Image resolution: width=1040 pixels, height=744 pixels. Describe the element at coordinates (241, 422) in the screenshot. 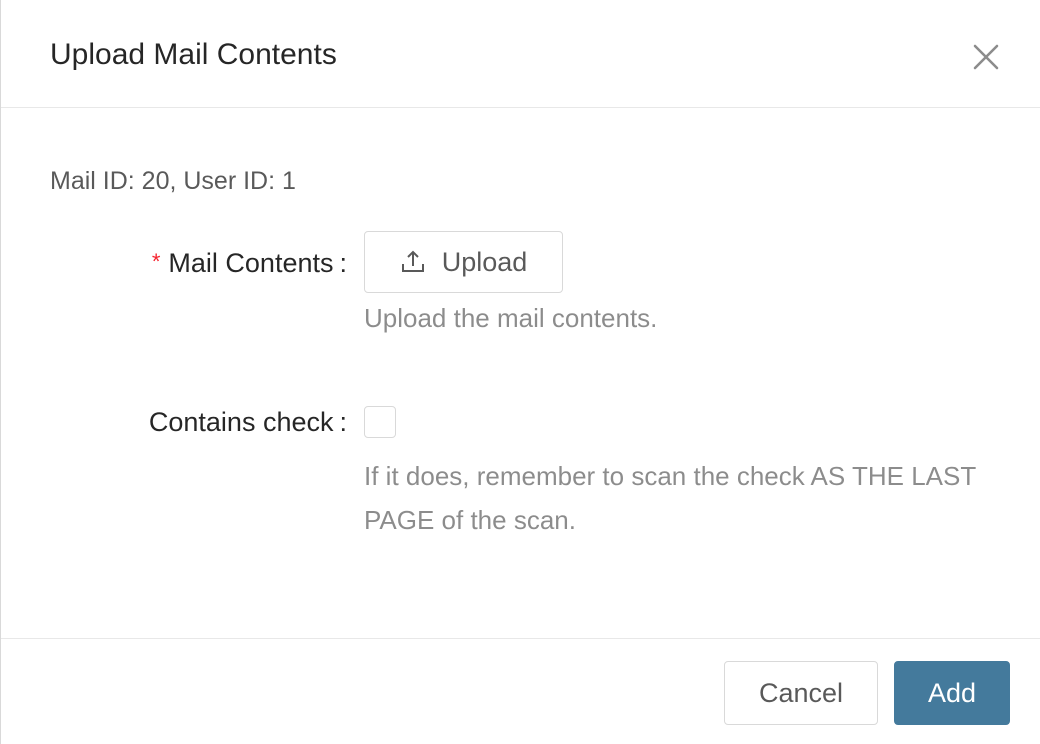

I see `contains-check-label-text: Contains check` at that location.